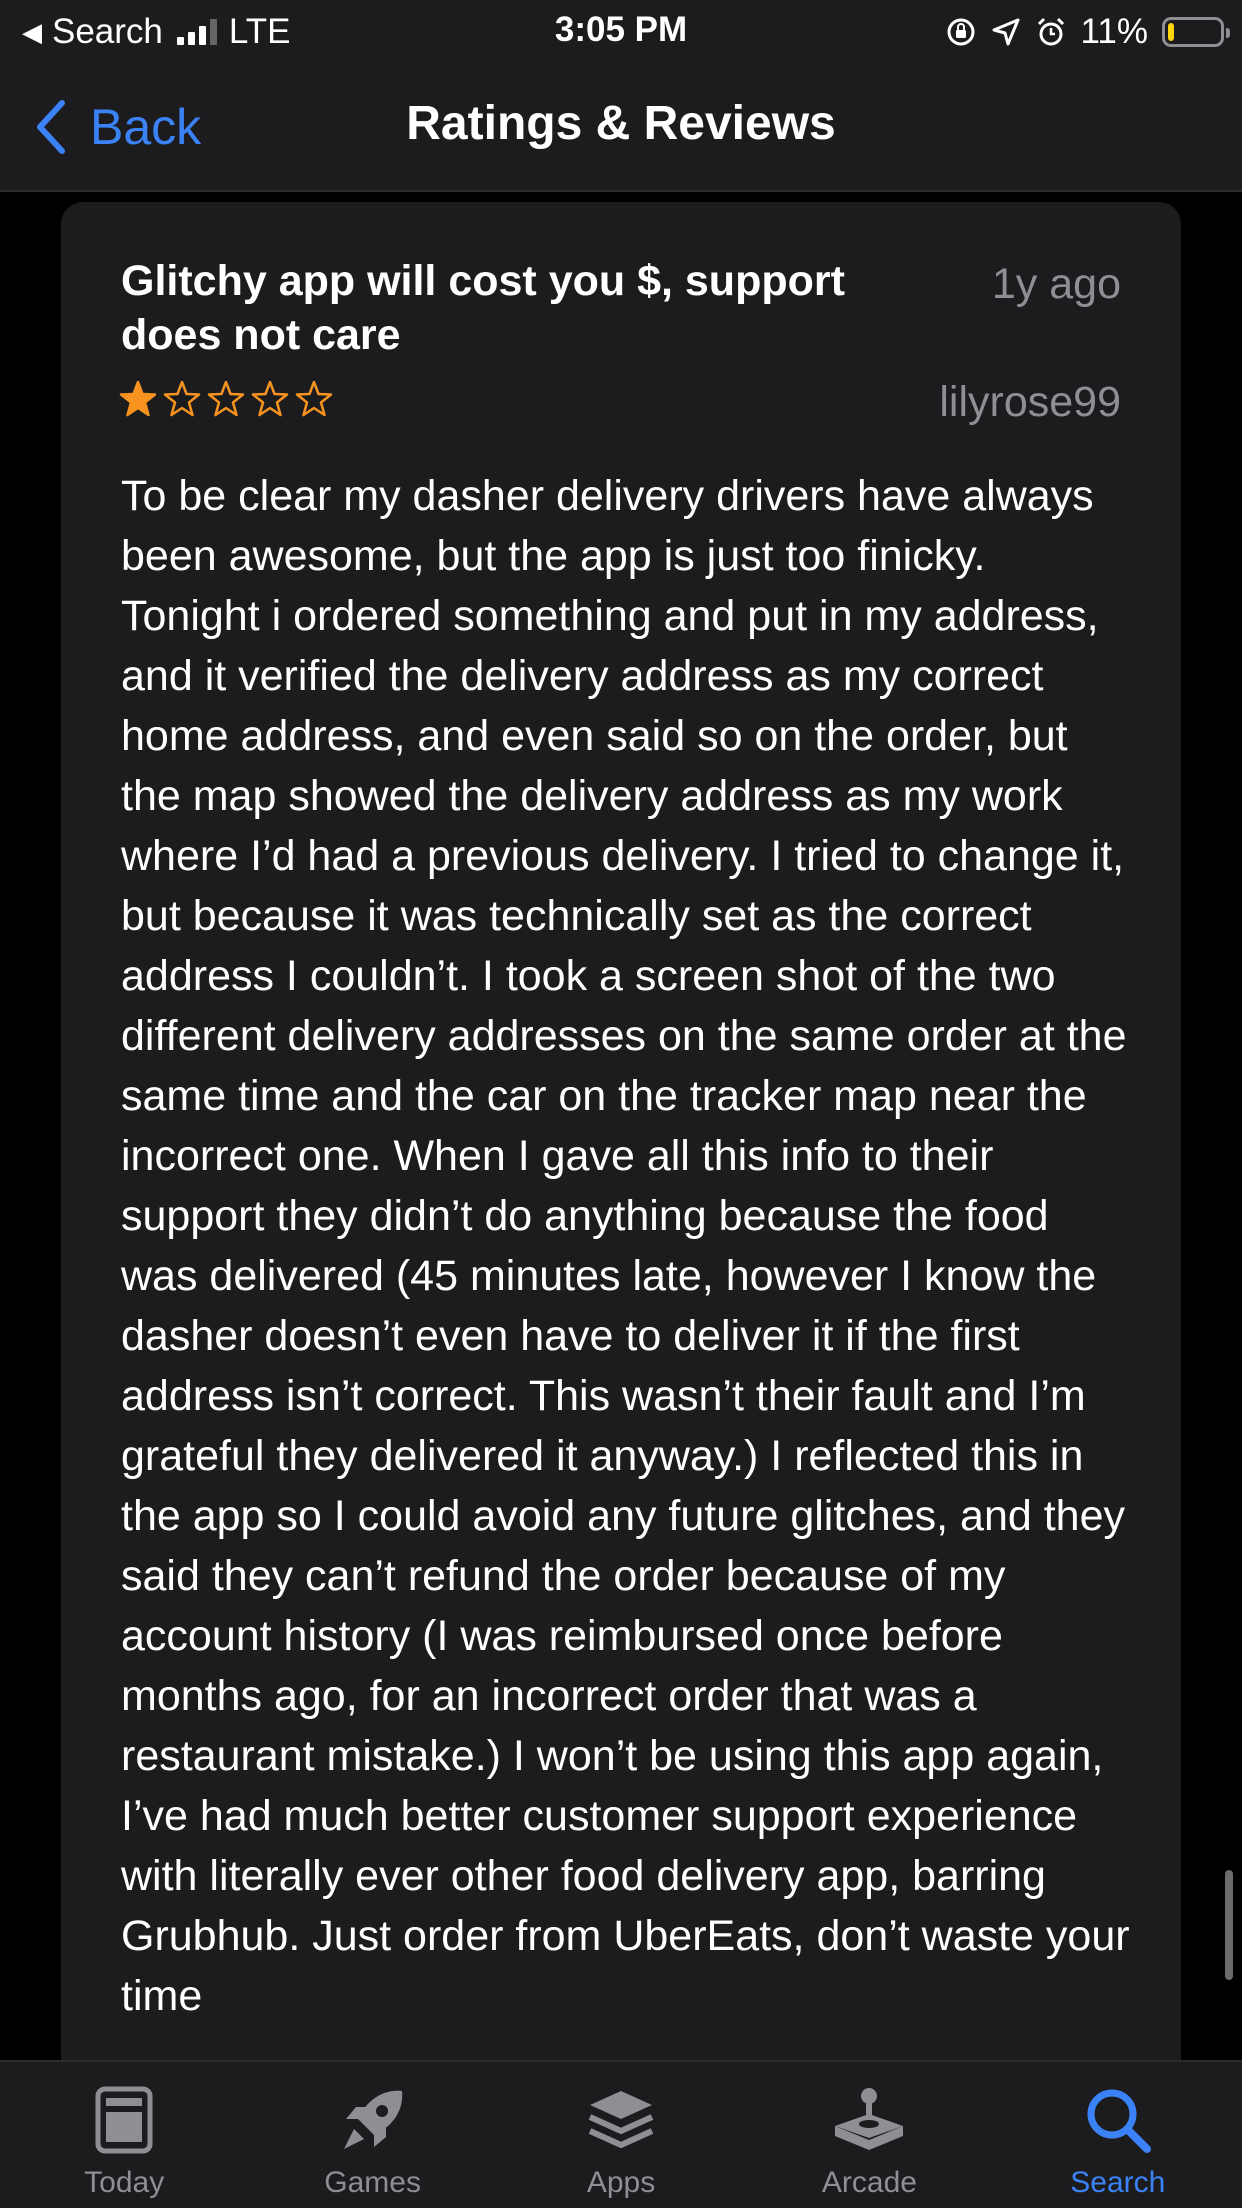 Image resolution: width=1242 pixels, height=2208 pixels. I want to click on tab-today: Today, so click(124, 2135).